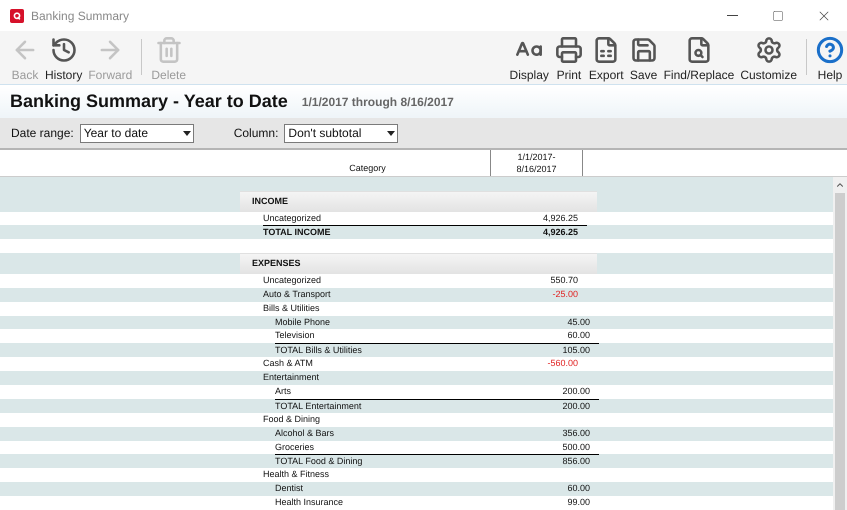 Image resolution: width=847 pixels, height=510 pixels. I want to click on table-cell-text: Television, so click(295, 335).